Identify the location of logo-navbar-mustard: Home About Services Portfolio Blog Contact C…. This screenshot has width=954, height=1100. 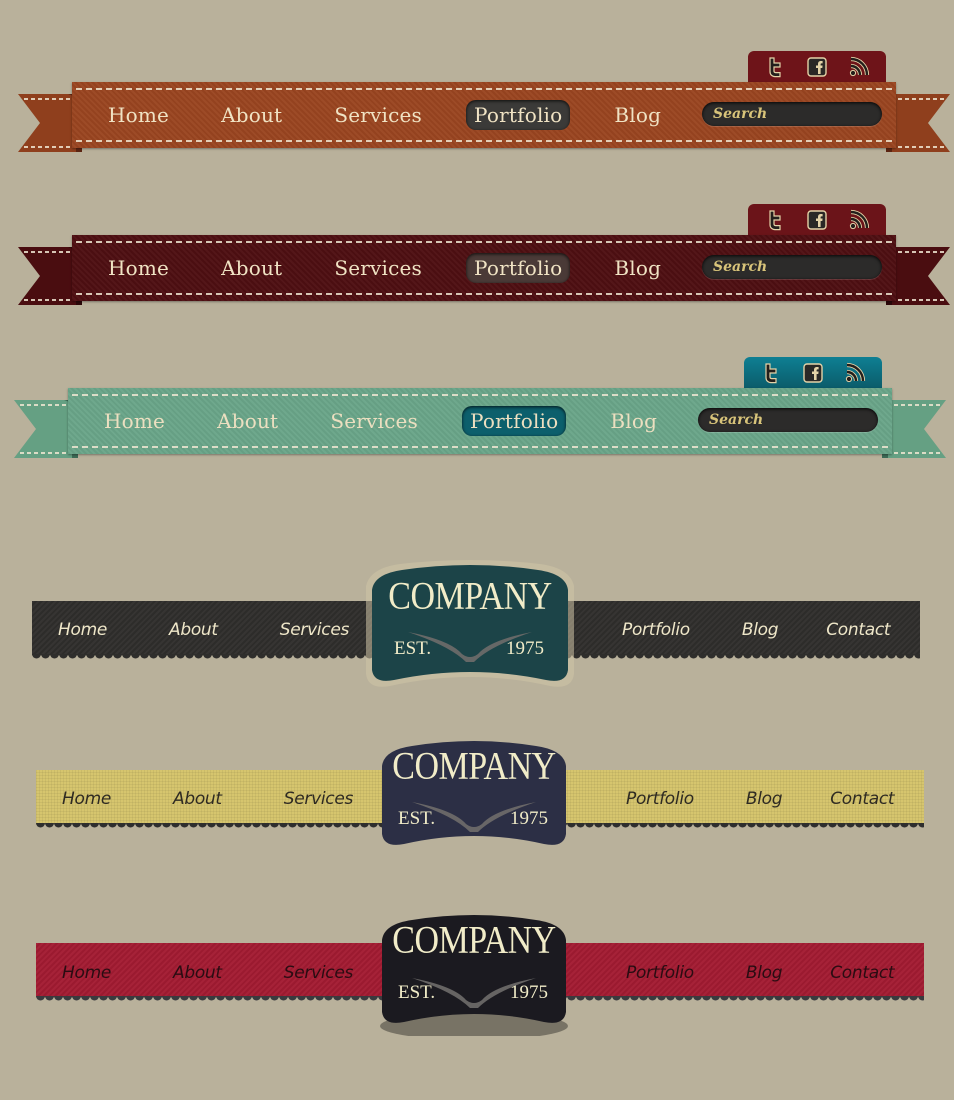
(477, 800).